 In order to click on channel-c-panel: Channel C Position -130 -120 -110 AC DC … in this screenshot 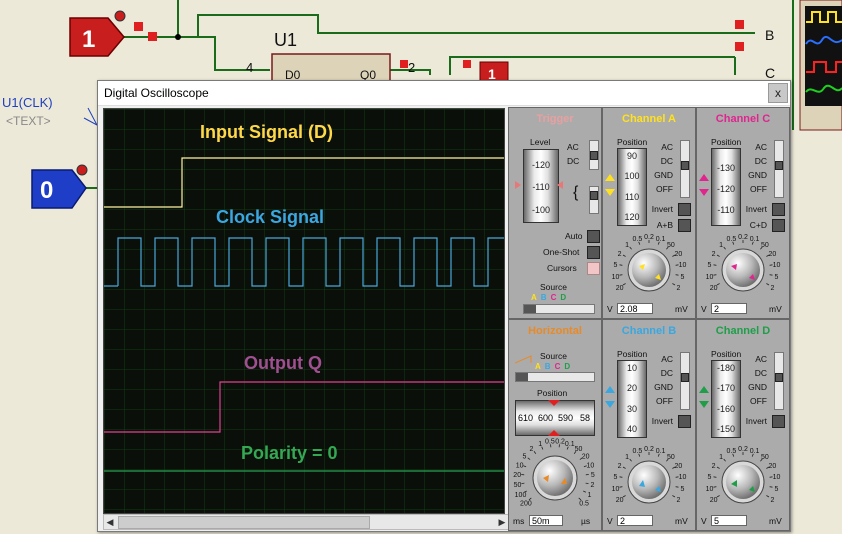, I will do `click(743, 213)`.